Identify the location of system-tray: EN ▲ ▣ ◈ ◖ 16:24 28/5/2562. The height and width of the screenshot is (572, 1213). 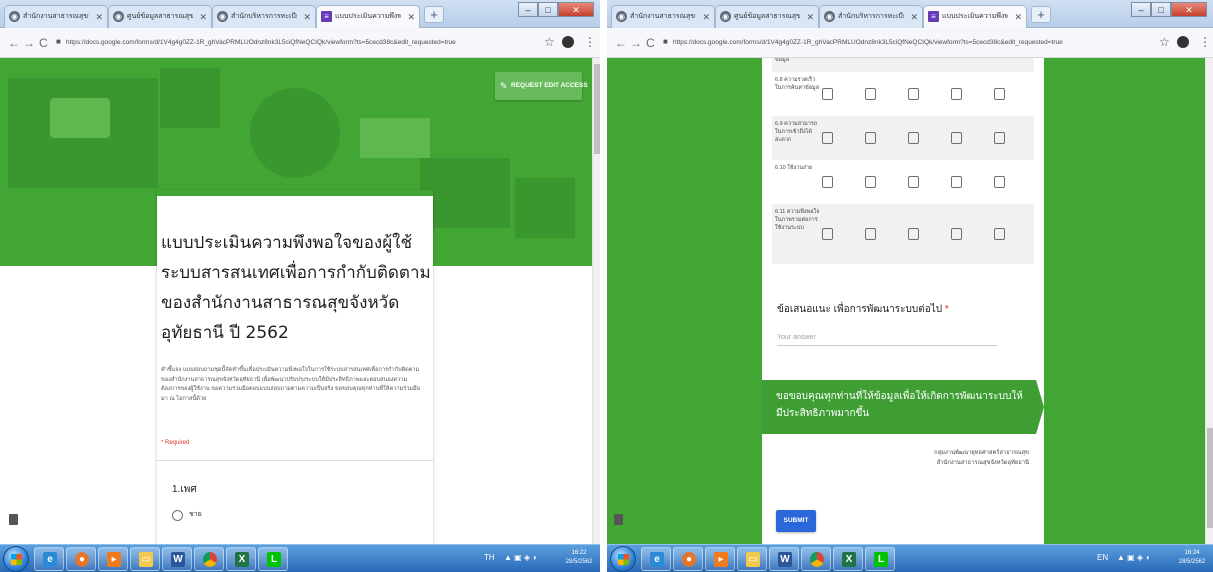
(1152, 559).